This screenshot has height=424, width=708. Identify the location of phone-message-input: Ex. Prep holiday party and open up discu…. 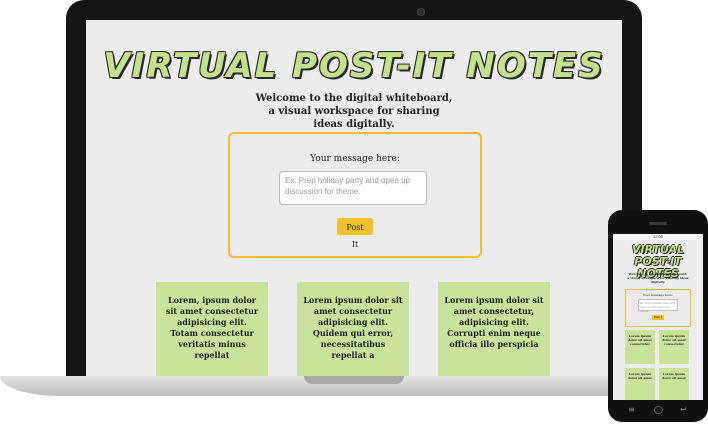
(658, 306).